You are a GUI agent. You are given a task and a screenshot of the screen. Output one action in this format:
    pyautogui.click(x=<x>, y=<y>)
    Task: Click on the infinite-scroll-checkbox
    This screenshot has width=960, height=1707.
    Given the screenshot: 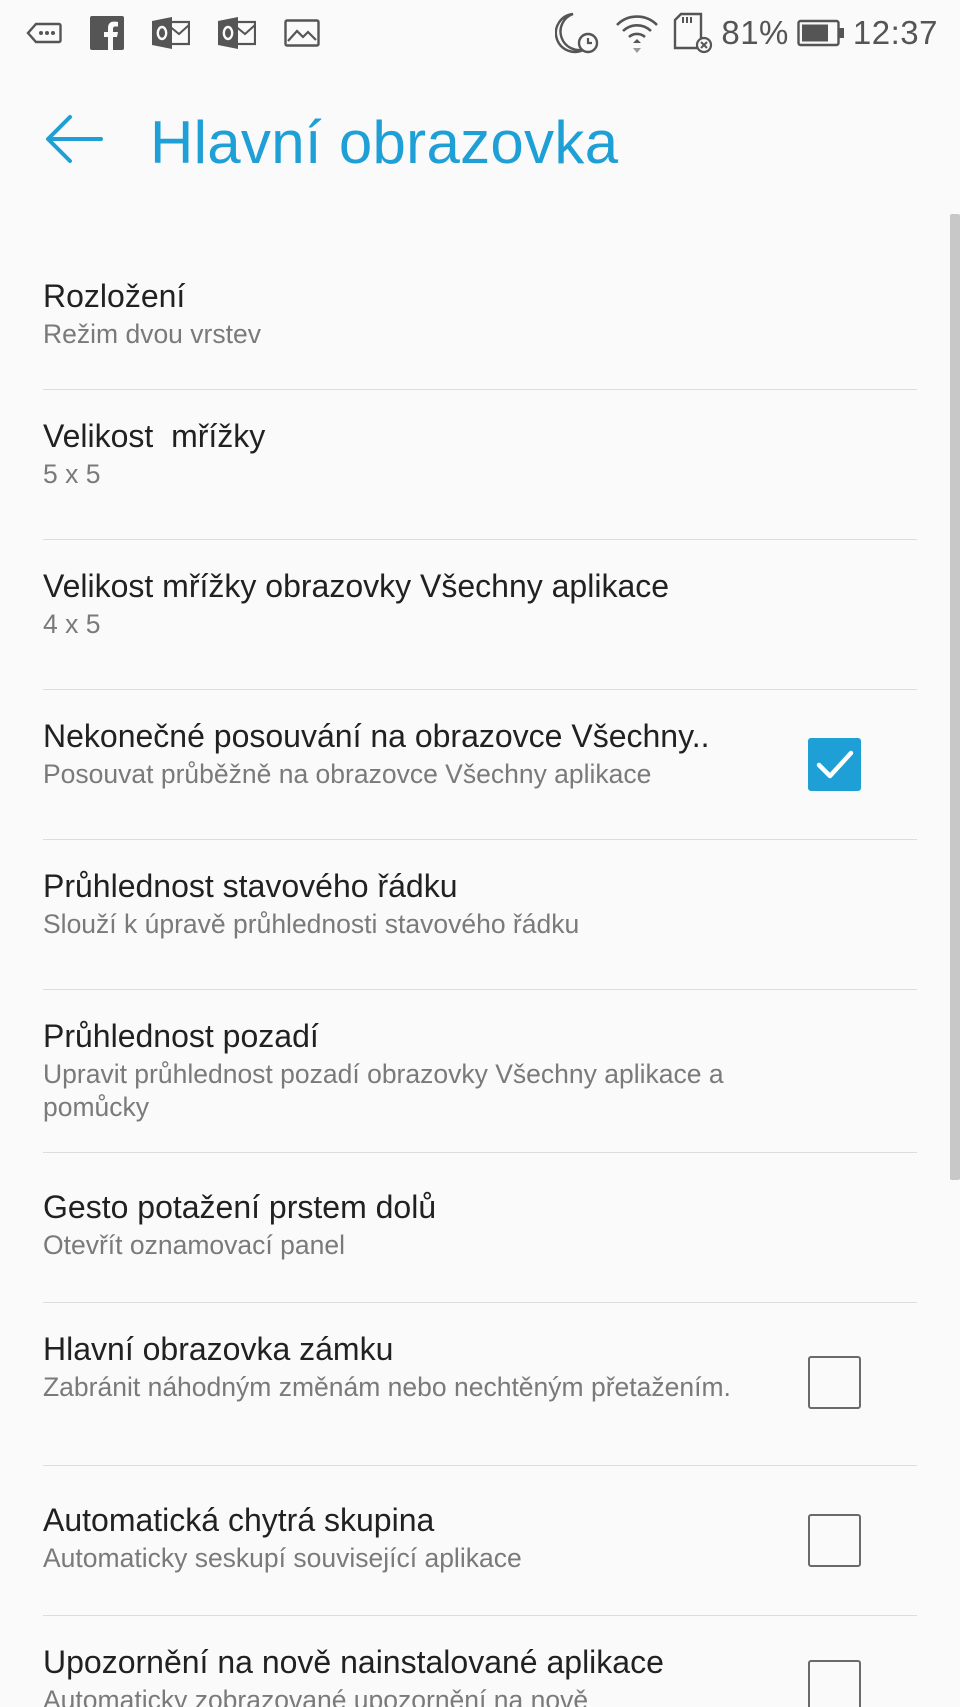 What is the action you would take?
    pyautogui.click(x=834, y=764)
    